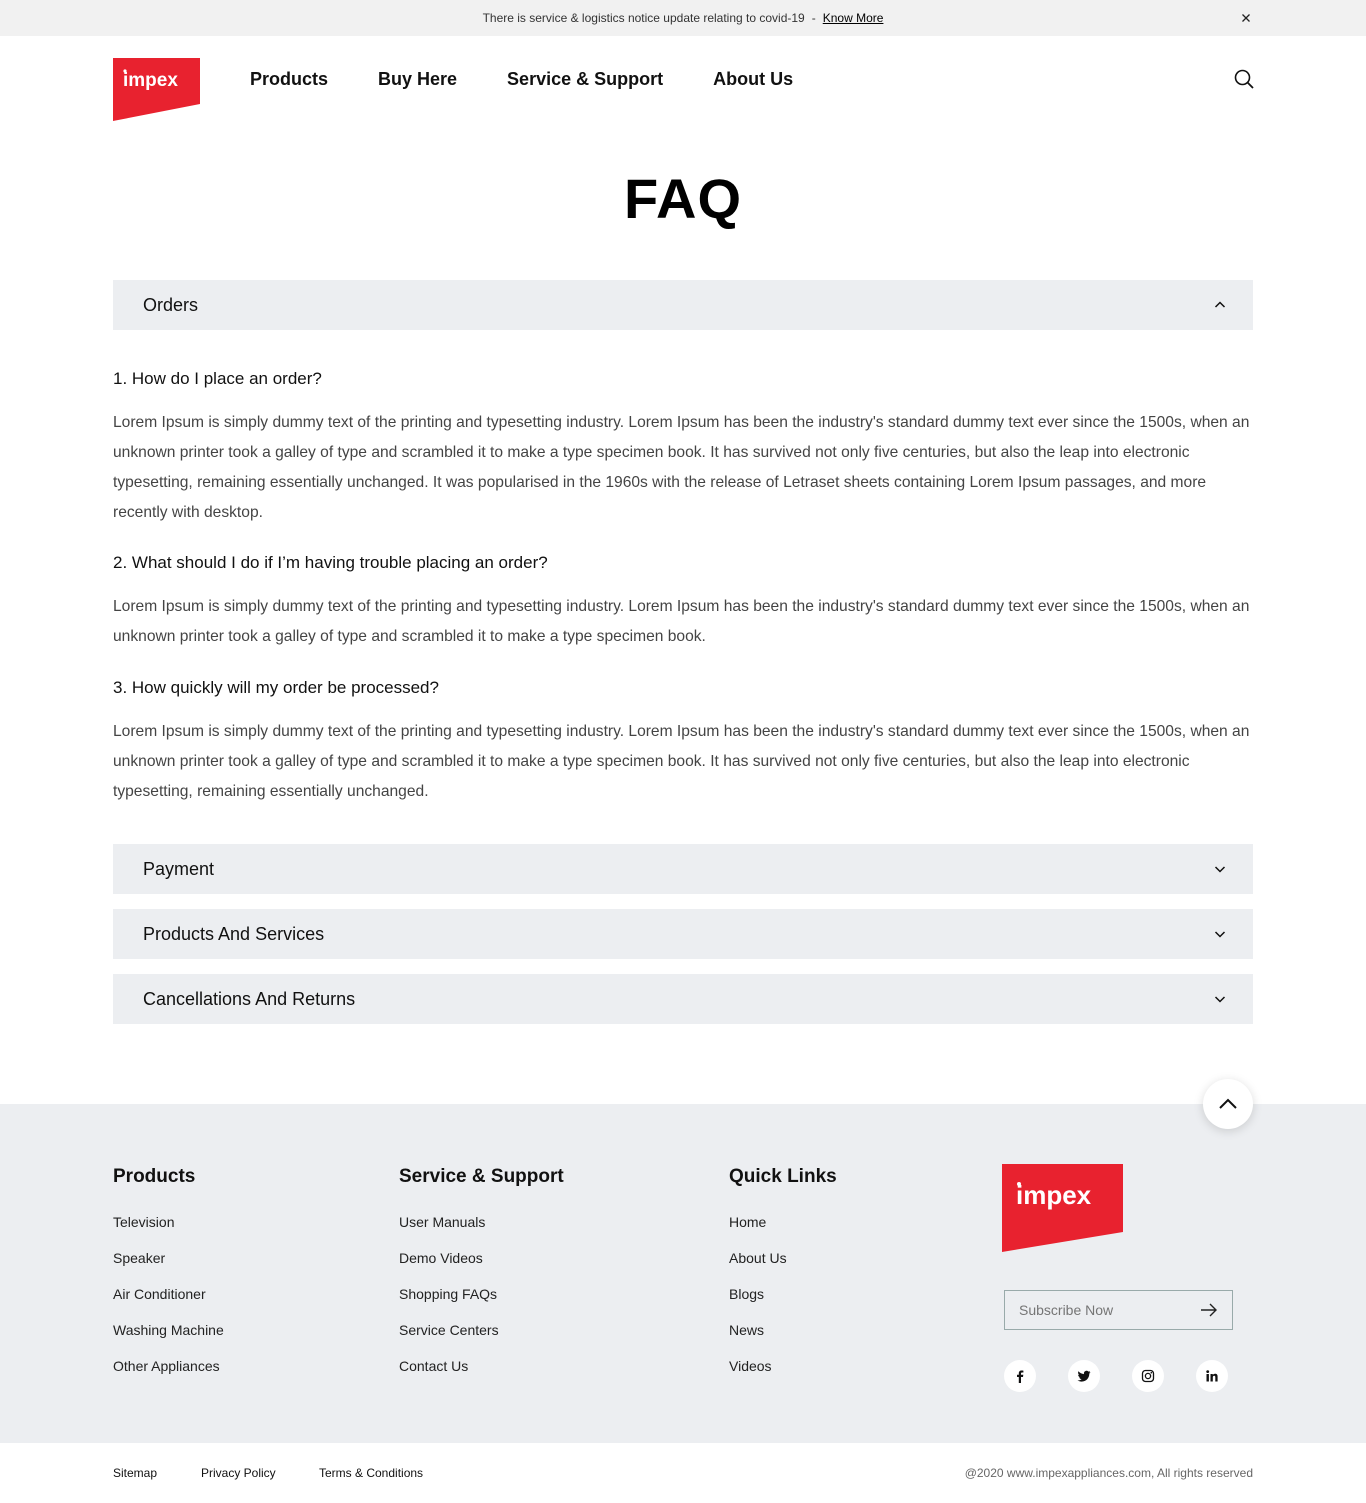 The width and height of the screenshot is (1366, 1503). What do you see at coordinates (683, 934) in the screenshot?
I see `accordion-products-services: Products And Services` at bounding box center [683, 934].